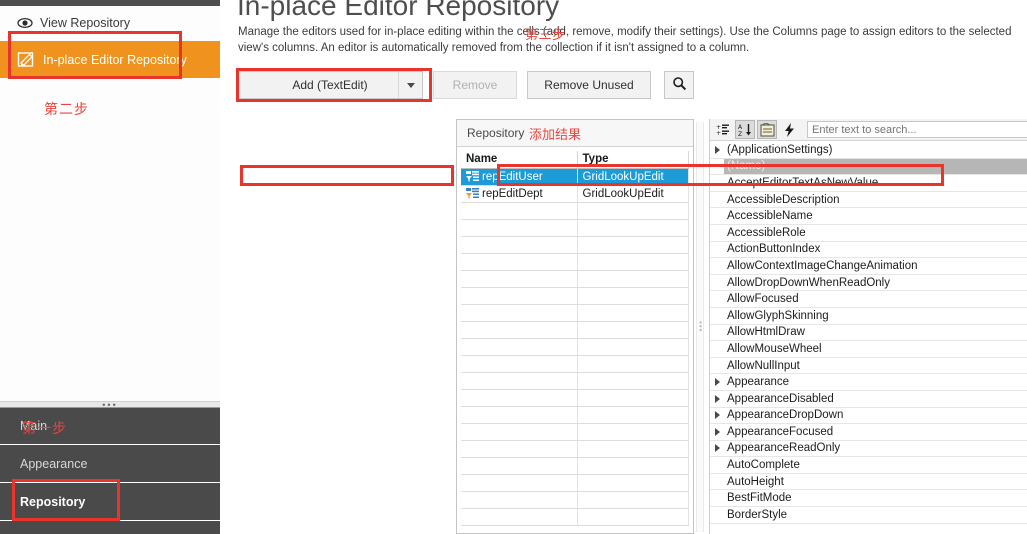  I want to click on sidebar-item-appearance: Appearance, so click(110, 464).